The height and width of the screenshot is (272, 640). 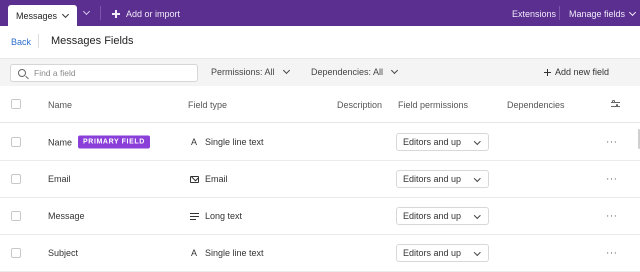 What do you see at coordinates (347, 72) in the screenshot?
I see `dependencies-filter-label: Dependencies: All` at bounding box center [347, 72].